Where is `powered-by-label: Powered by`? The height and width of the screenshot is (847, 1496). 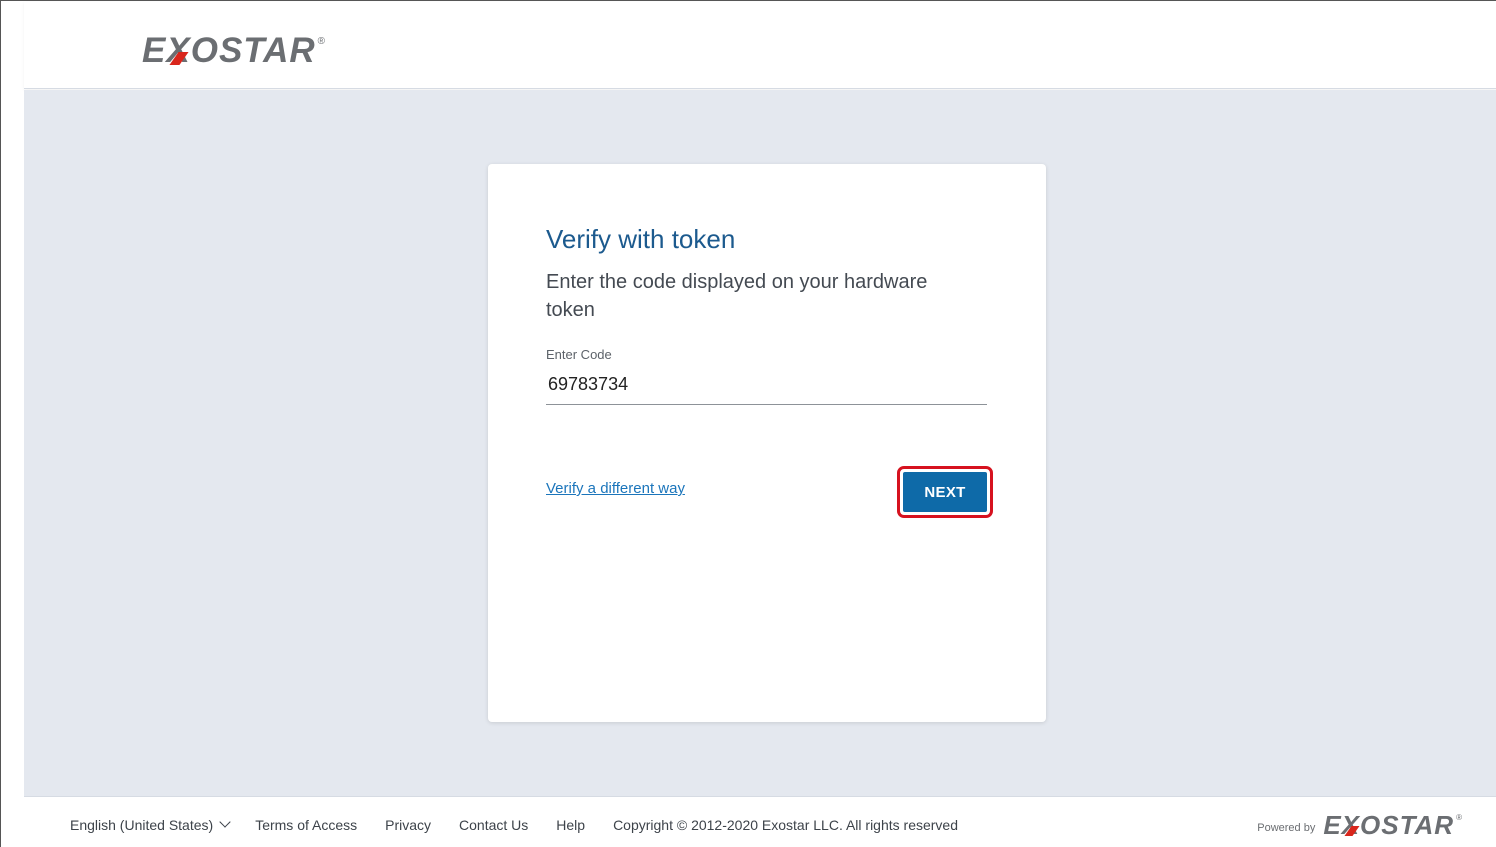 powered-by-label: Powered by is located at coordinates (1286, 827).